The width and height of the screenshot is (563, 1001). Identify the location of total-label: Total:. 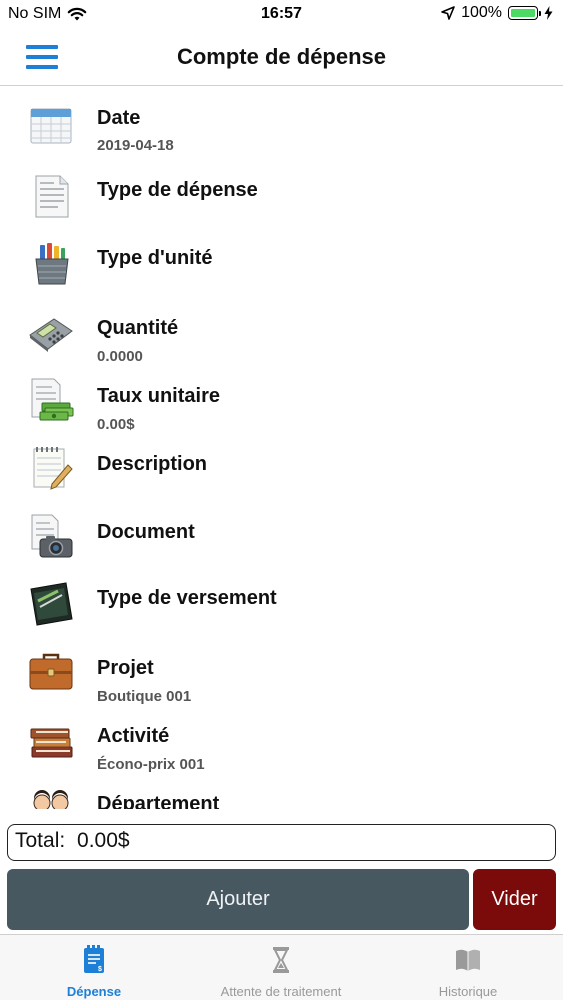
(40, 840).